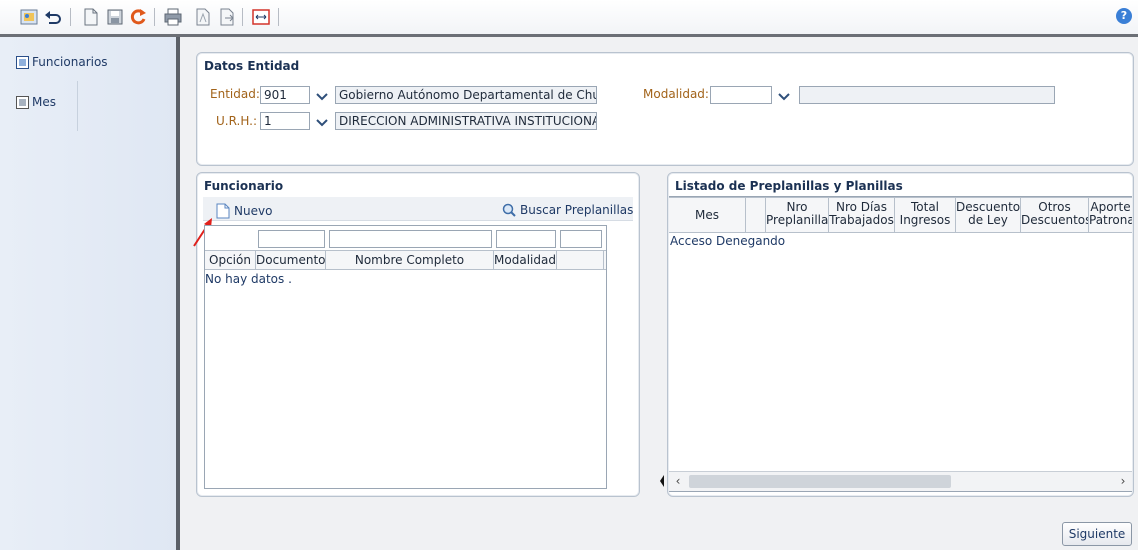  Describe the element at coordinates (244, 186) in the screenshot. I see `panel-title: Funcionario` at that location.